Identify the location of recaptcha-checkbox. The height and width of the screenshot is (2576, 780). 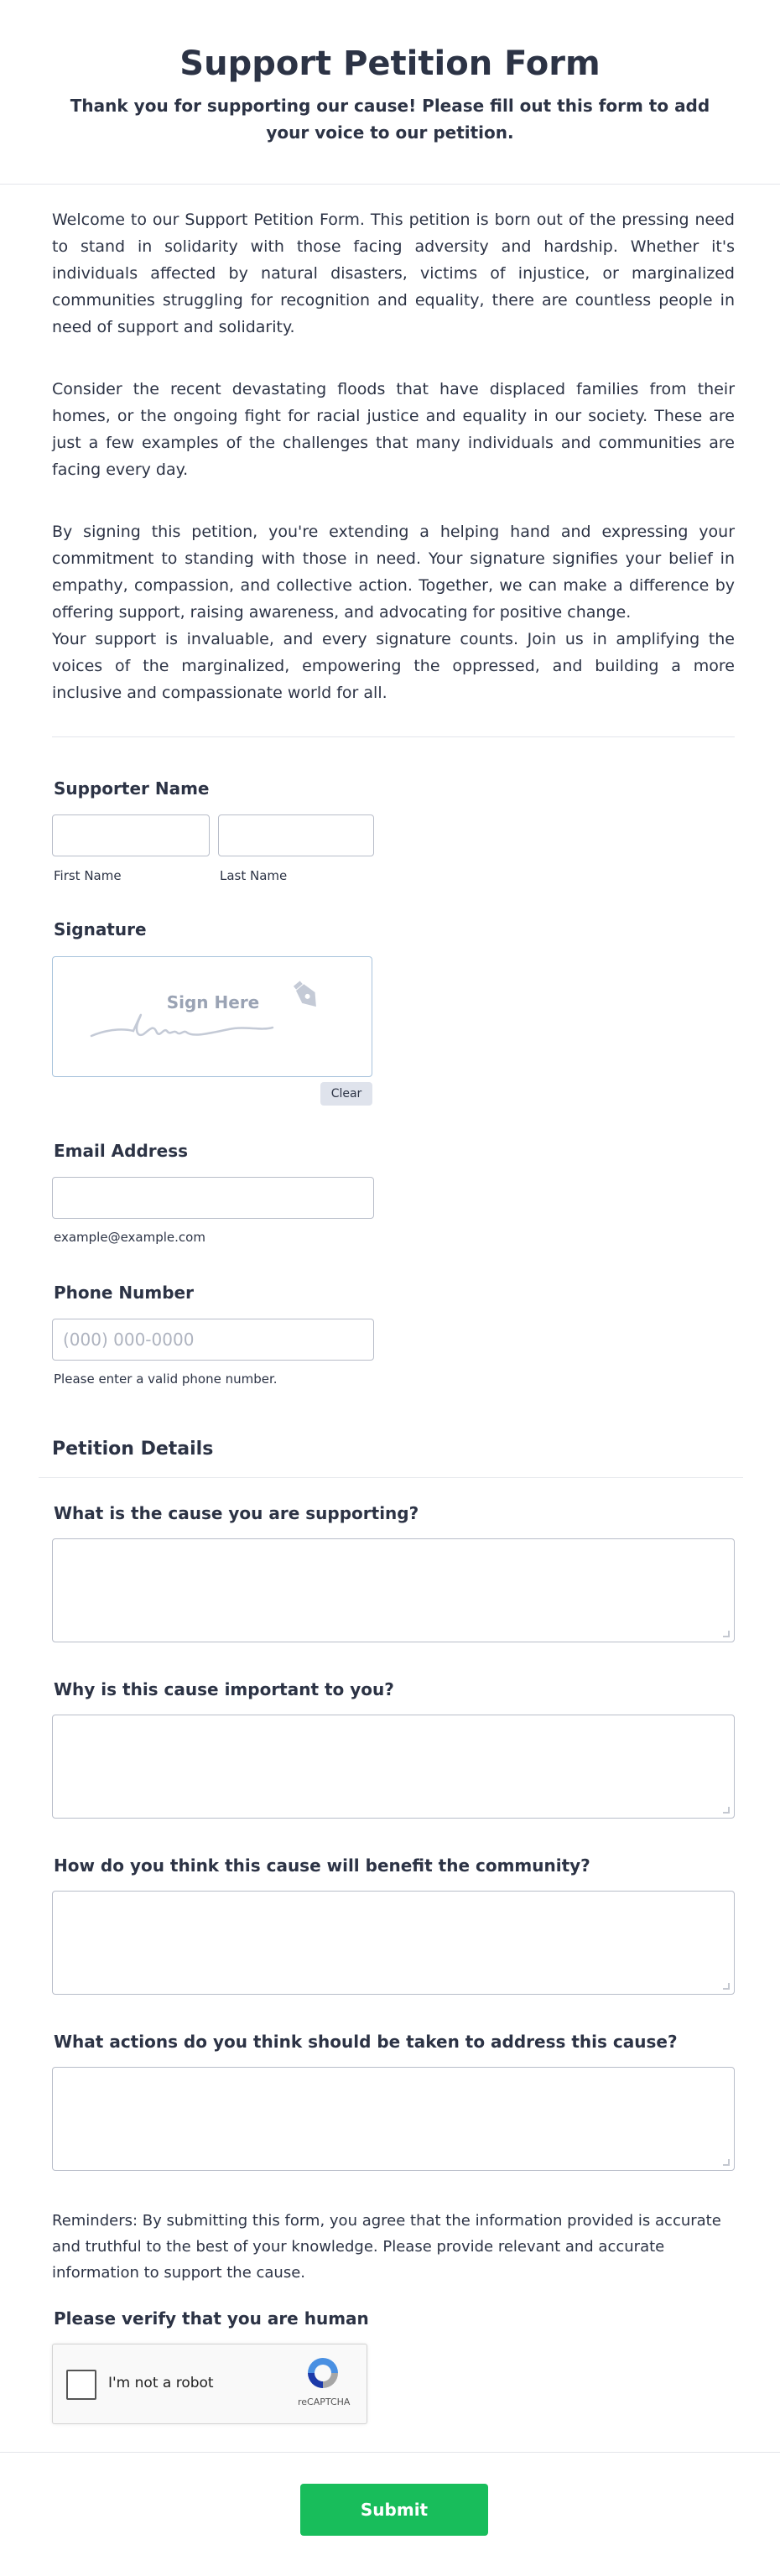
(81, 2385).